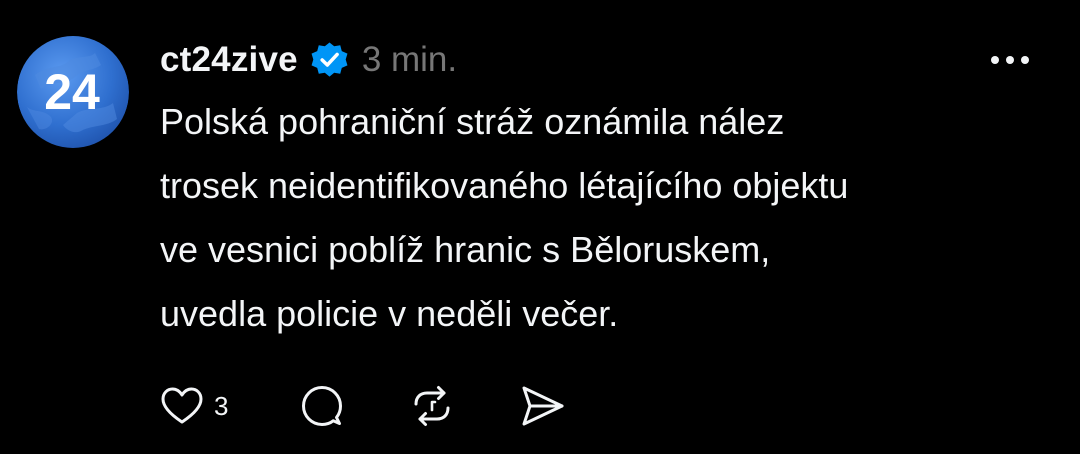 This screenshot has height=454, width=1080. What do you see at coordinates (182, 405) in the screenshot?
I see `heart-icon` at bounding box center [182, 405].